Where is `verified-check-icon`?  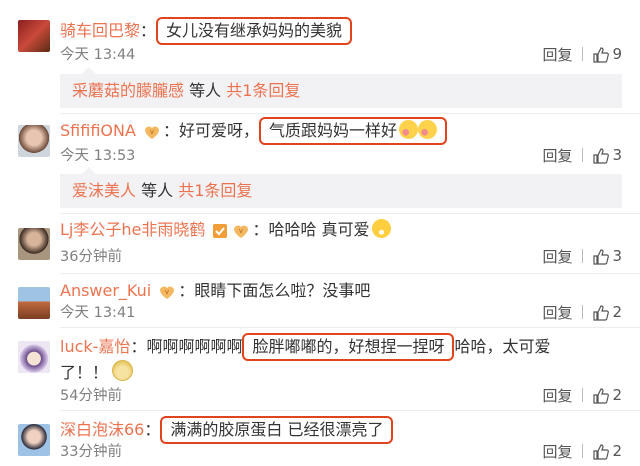
verified-check-icon is located at coordinates (220, 230).